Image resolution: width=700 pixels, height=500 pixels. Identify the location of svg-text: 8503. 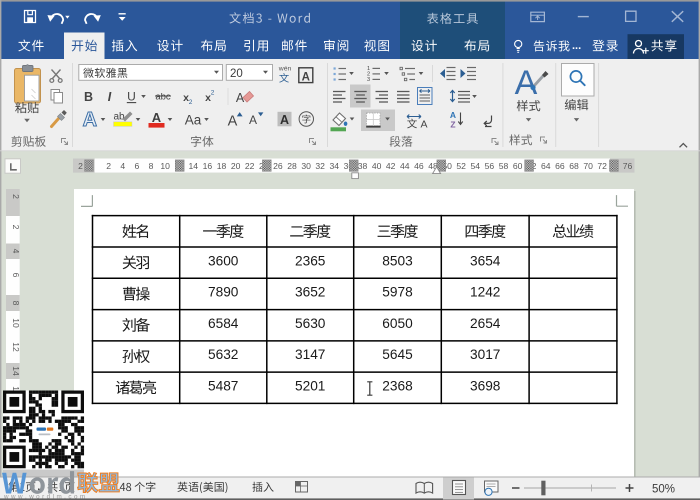
(397, 260).